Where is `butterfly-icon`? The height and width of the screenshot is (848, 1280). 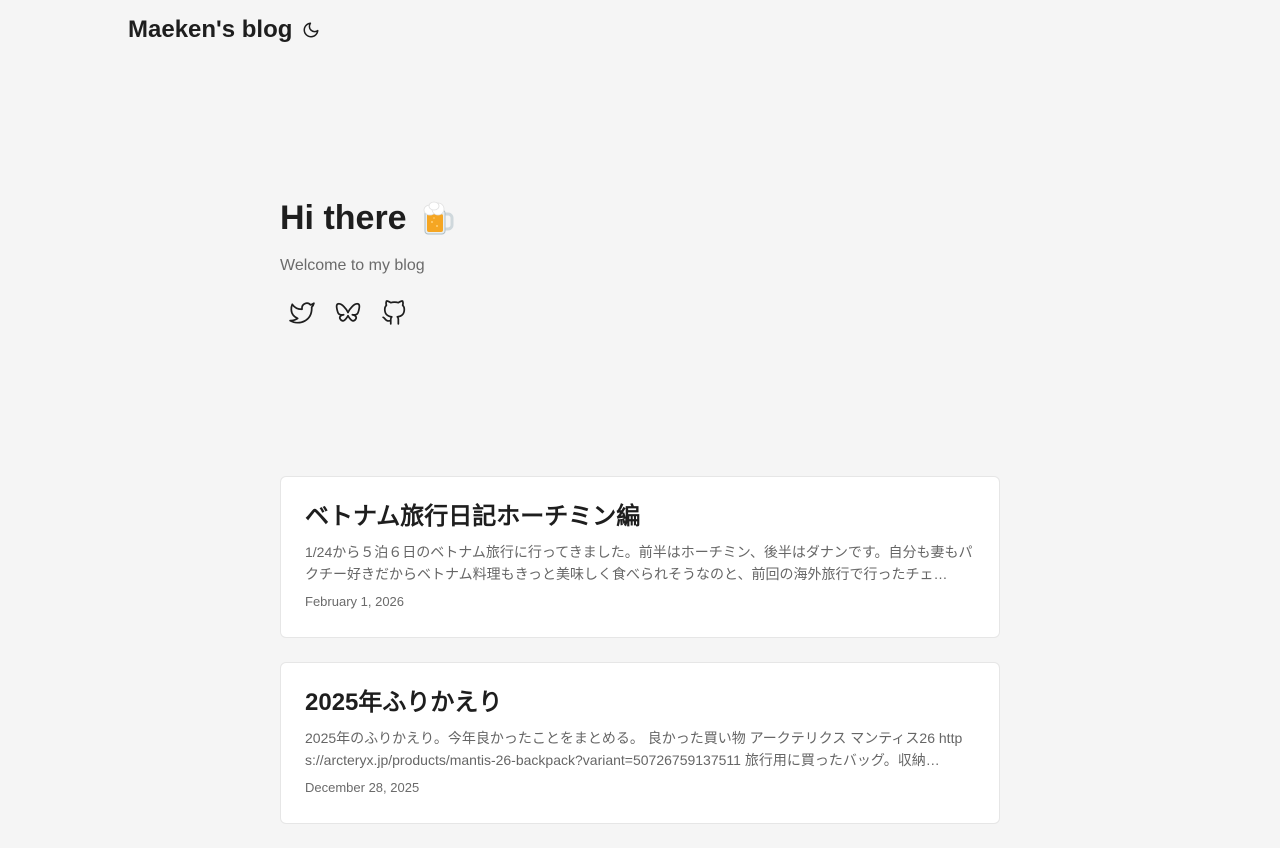
butterfly-icon is located at coordinates (348, 313).